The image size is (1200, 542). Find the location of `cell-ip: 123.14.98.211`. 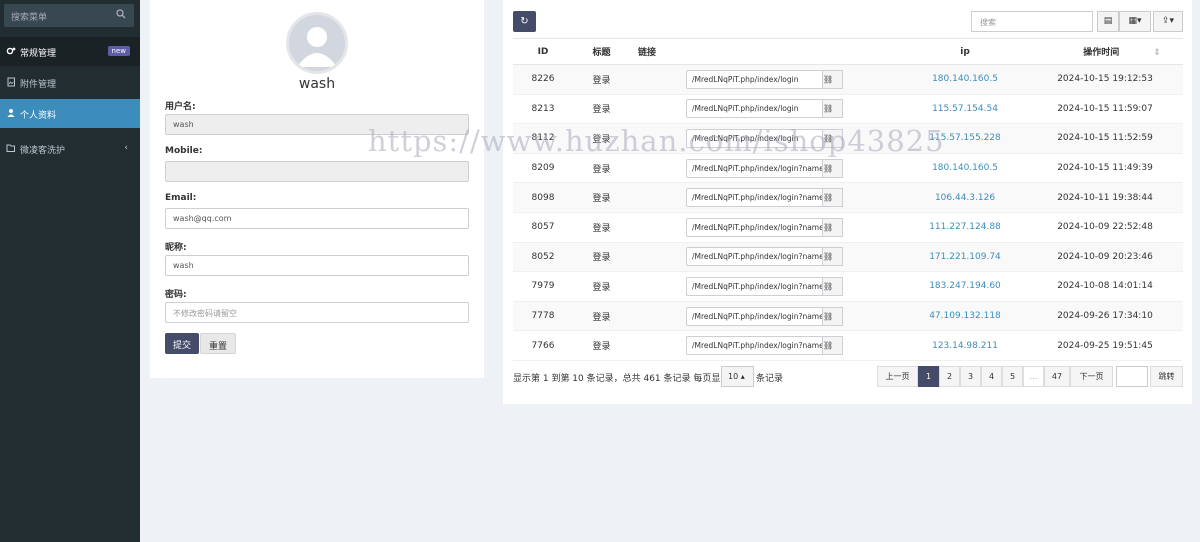

cell-ip: 123.14.98.211 is located at coordinates (965, 345).